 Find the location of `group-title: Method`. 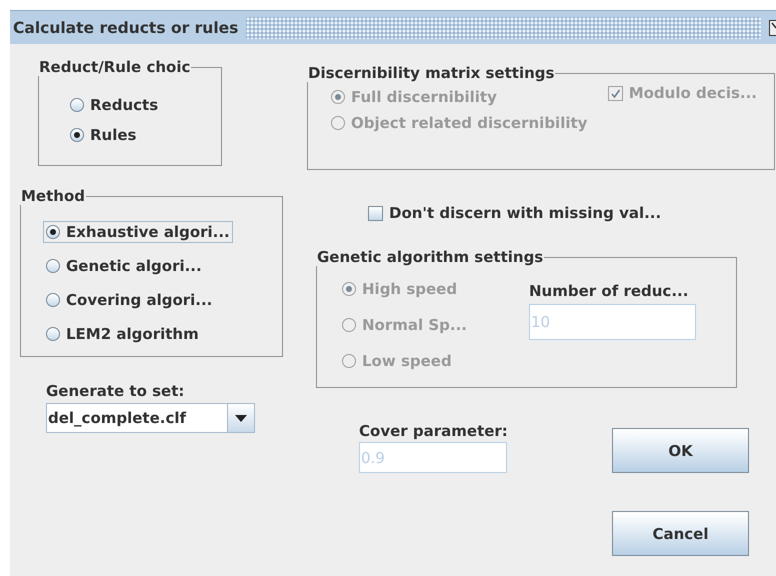

group-title: Method is located at coordinates (53, 196).